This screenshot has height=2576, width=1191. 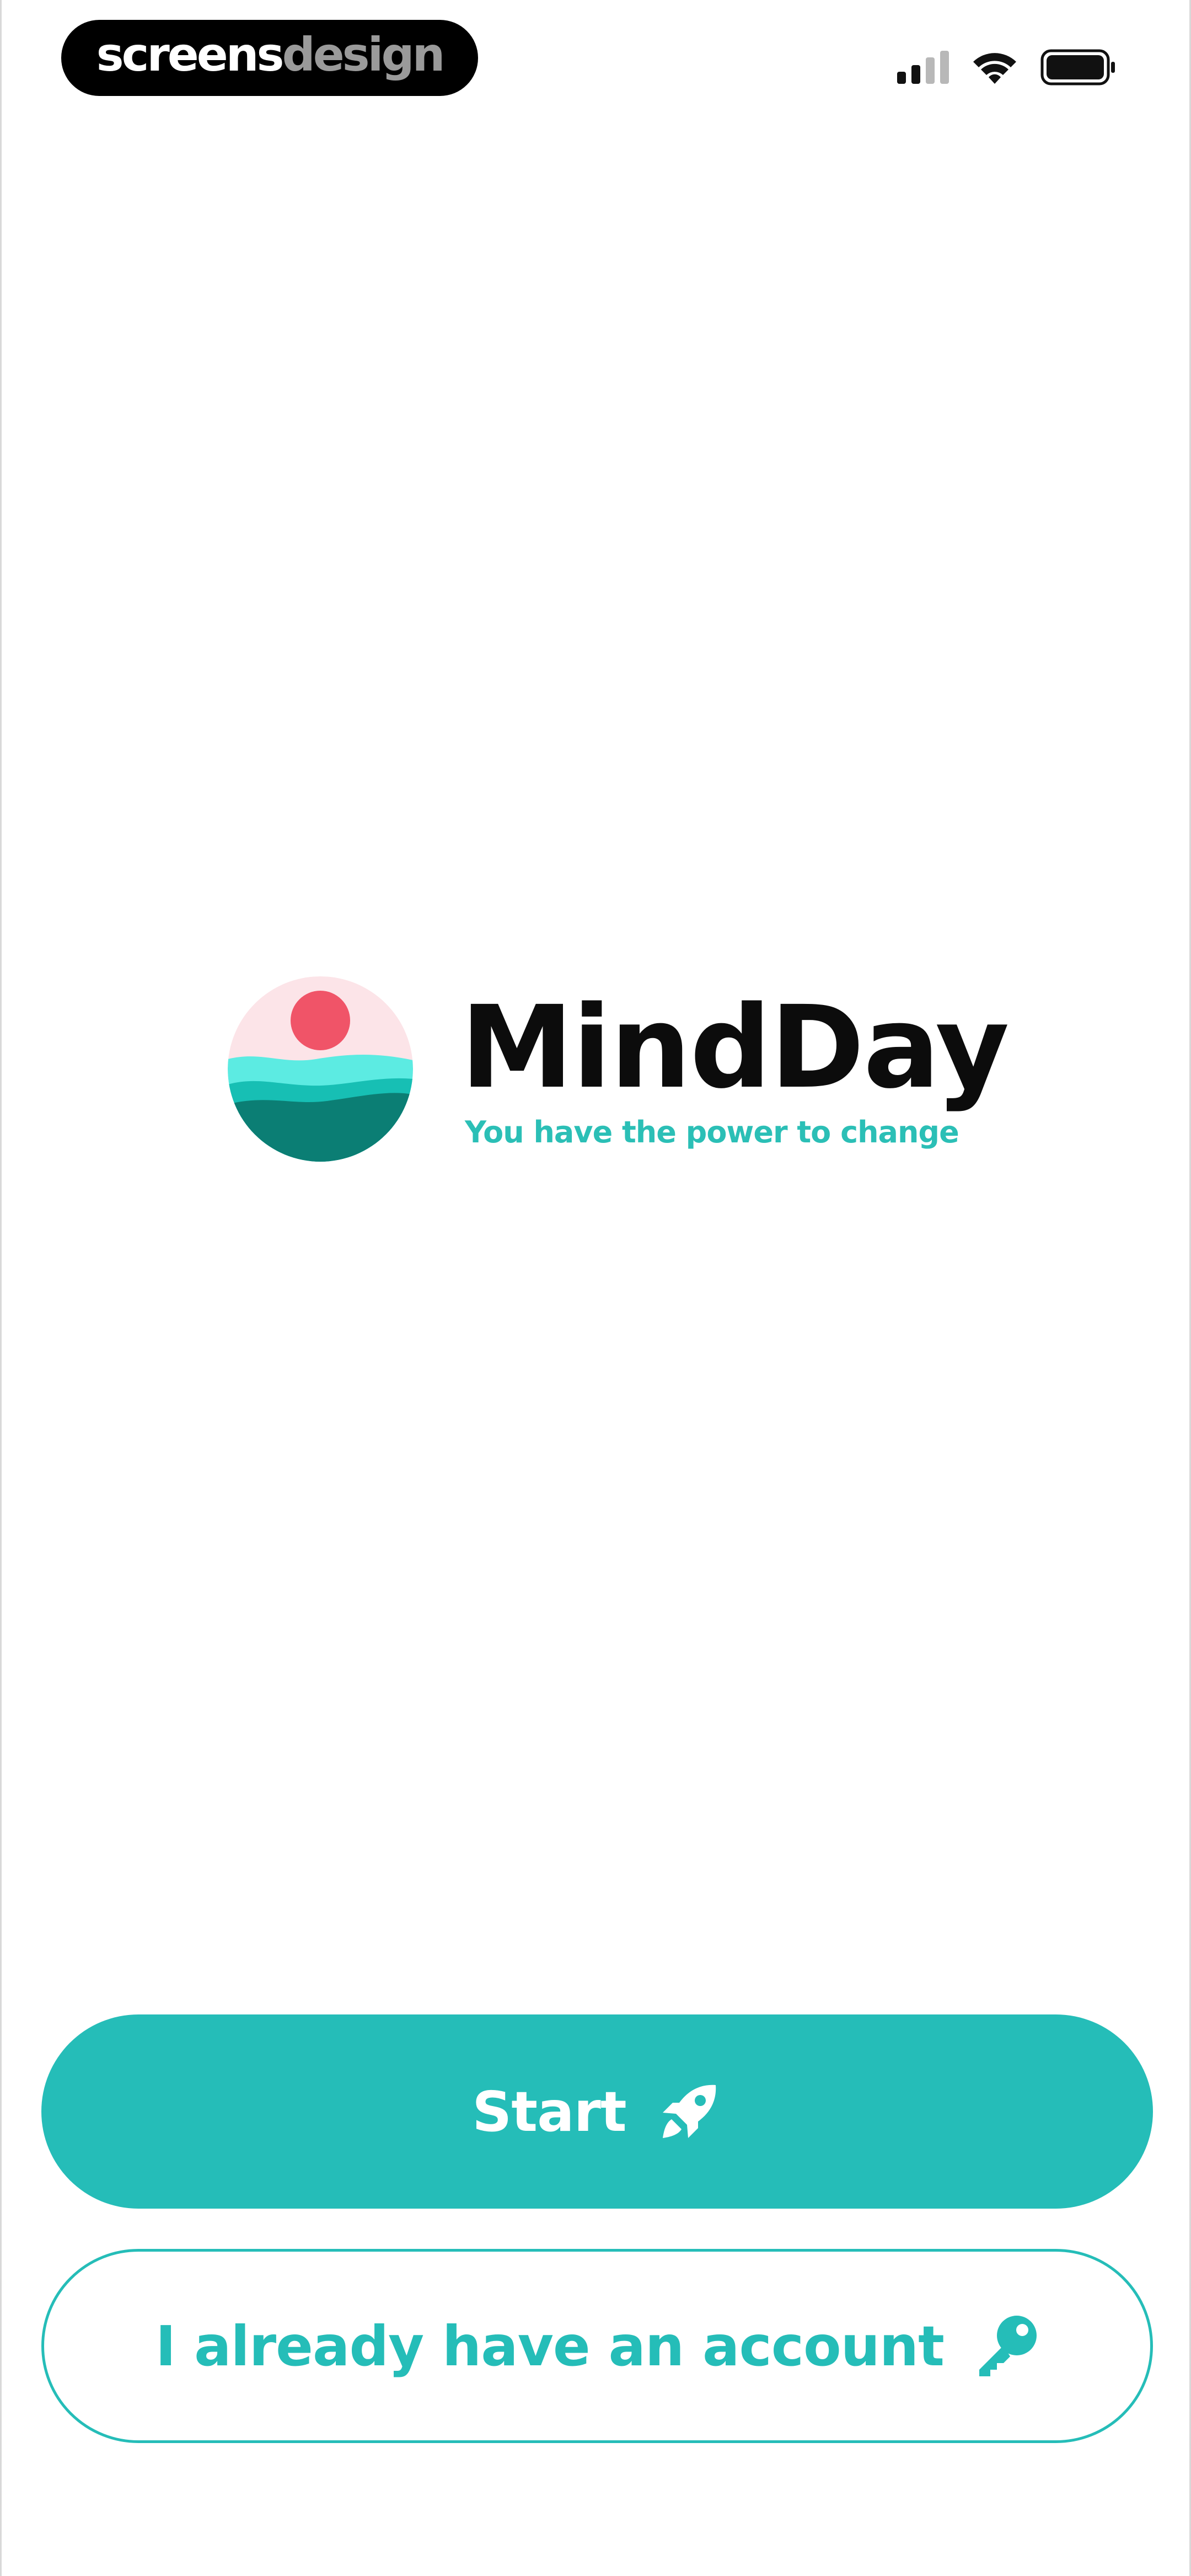 I want to click on key-icon, so click(x=1006, y=2346).